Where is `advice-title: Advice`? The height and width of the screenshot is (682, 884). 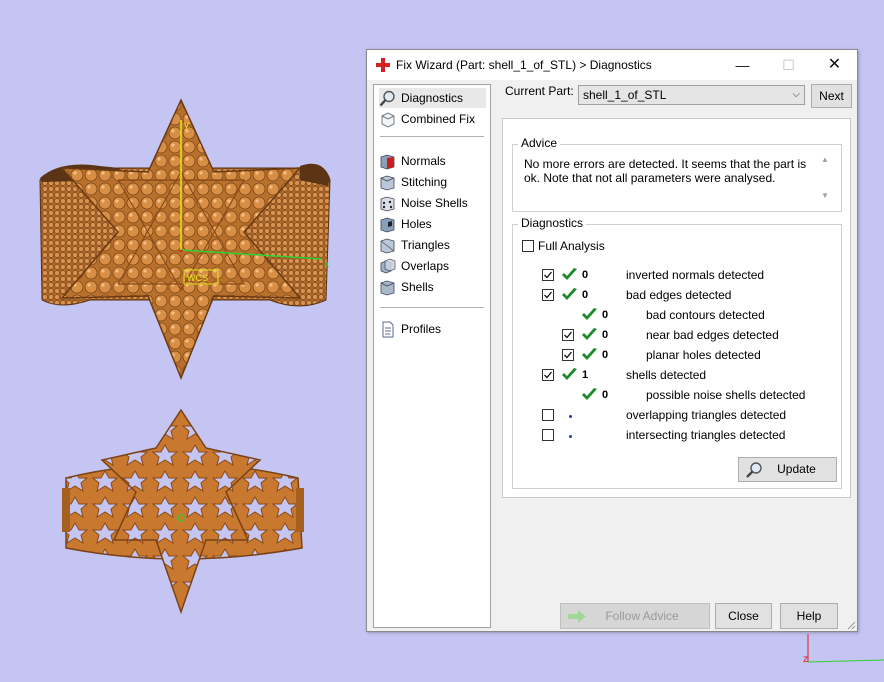 advice-title: Advice is located at coordinates (539, 143).